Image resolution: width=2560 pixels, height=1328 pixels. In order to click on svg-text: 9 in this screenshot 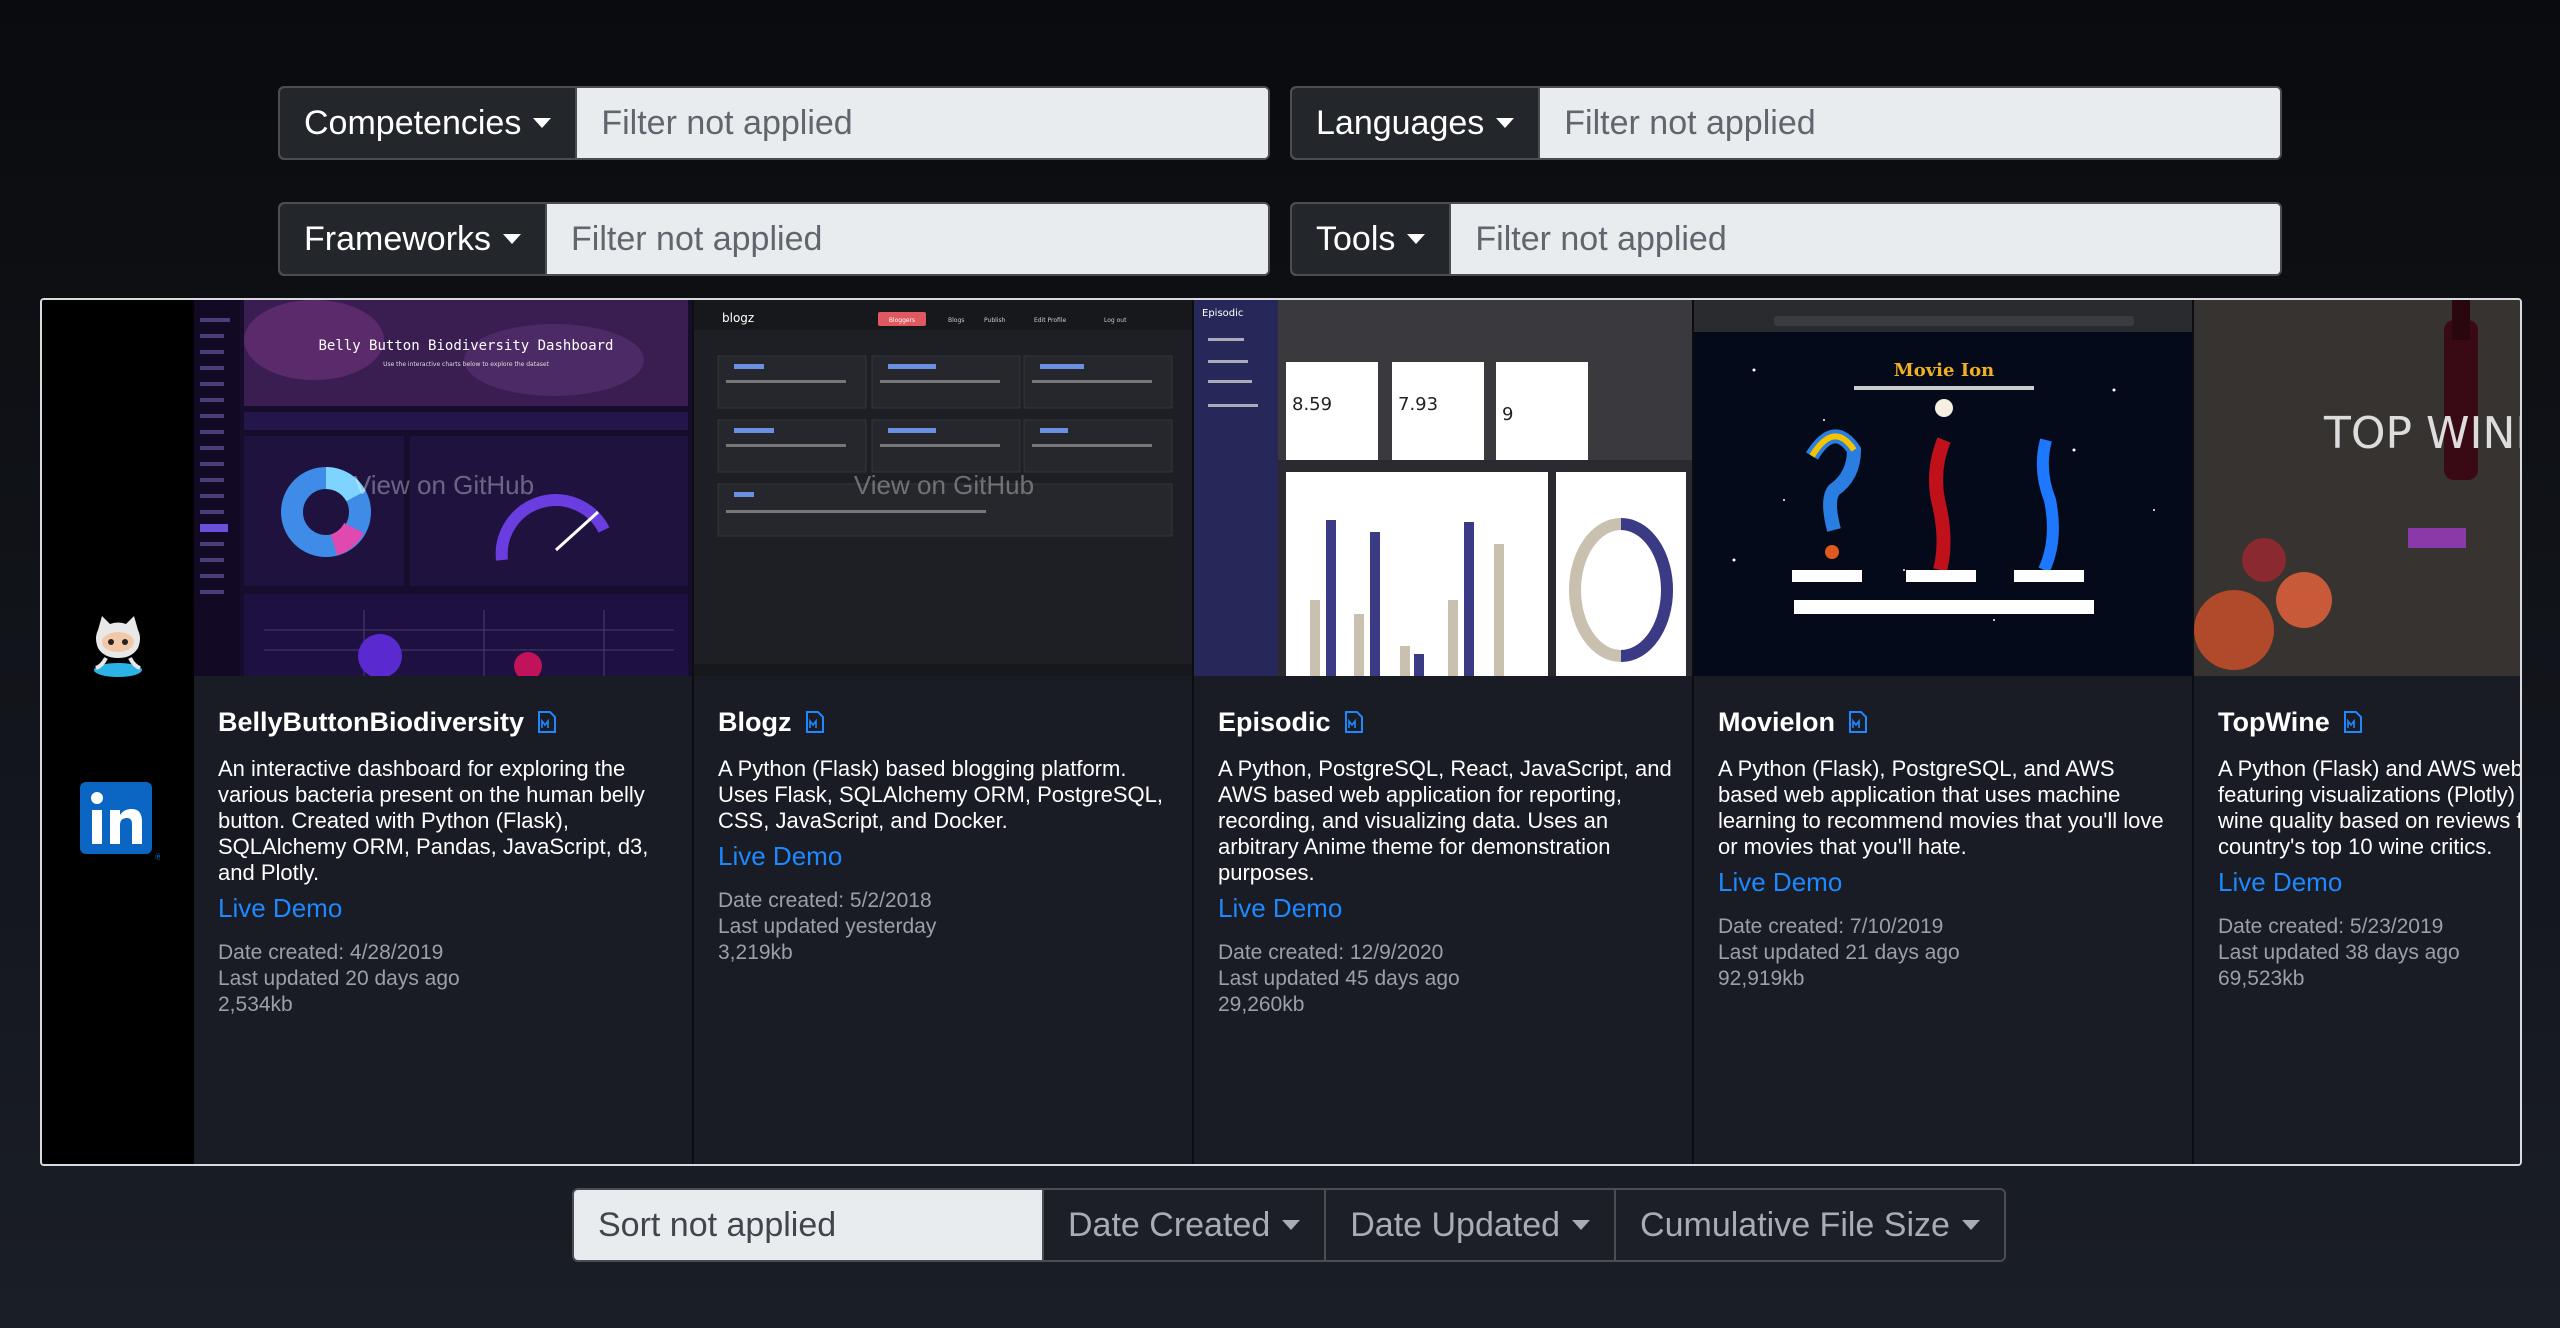, I will do `click(1507, 414)`.